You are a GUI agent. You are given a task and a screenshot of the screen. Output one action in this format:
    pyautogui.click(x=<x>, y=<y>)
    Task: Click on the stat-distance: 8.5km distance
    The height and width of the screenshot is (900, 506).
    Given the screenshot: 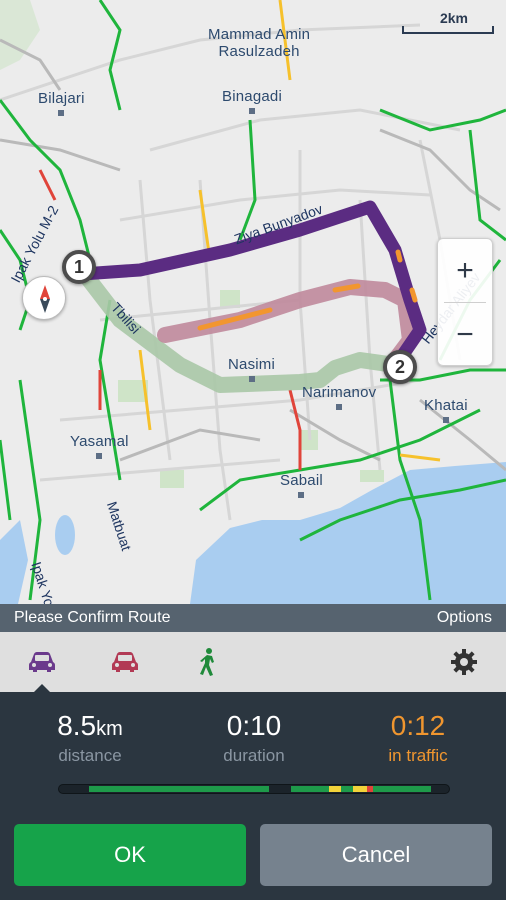 What is the action you would take?
    pyautogui.click(x=90, y=738)
    